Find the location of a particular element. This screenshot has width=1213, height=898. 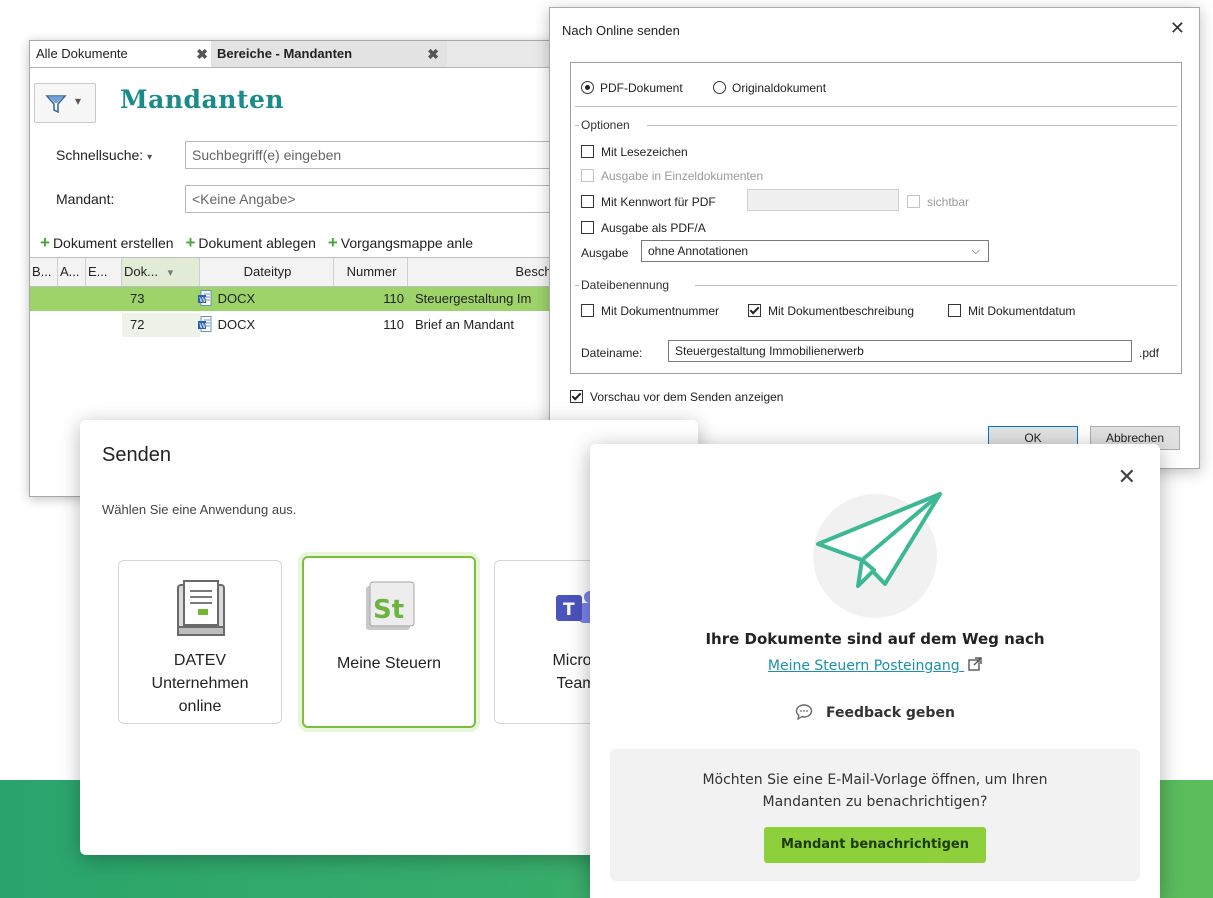

checkbox-preview: Vorschau vor dem Senden anzeigen is located at coordinates (676, 397).